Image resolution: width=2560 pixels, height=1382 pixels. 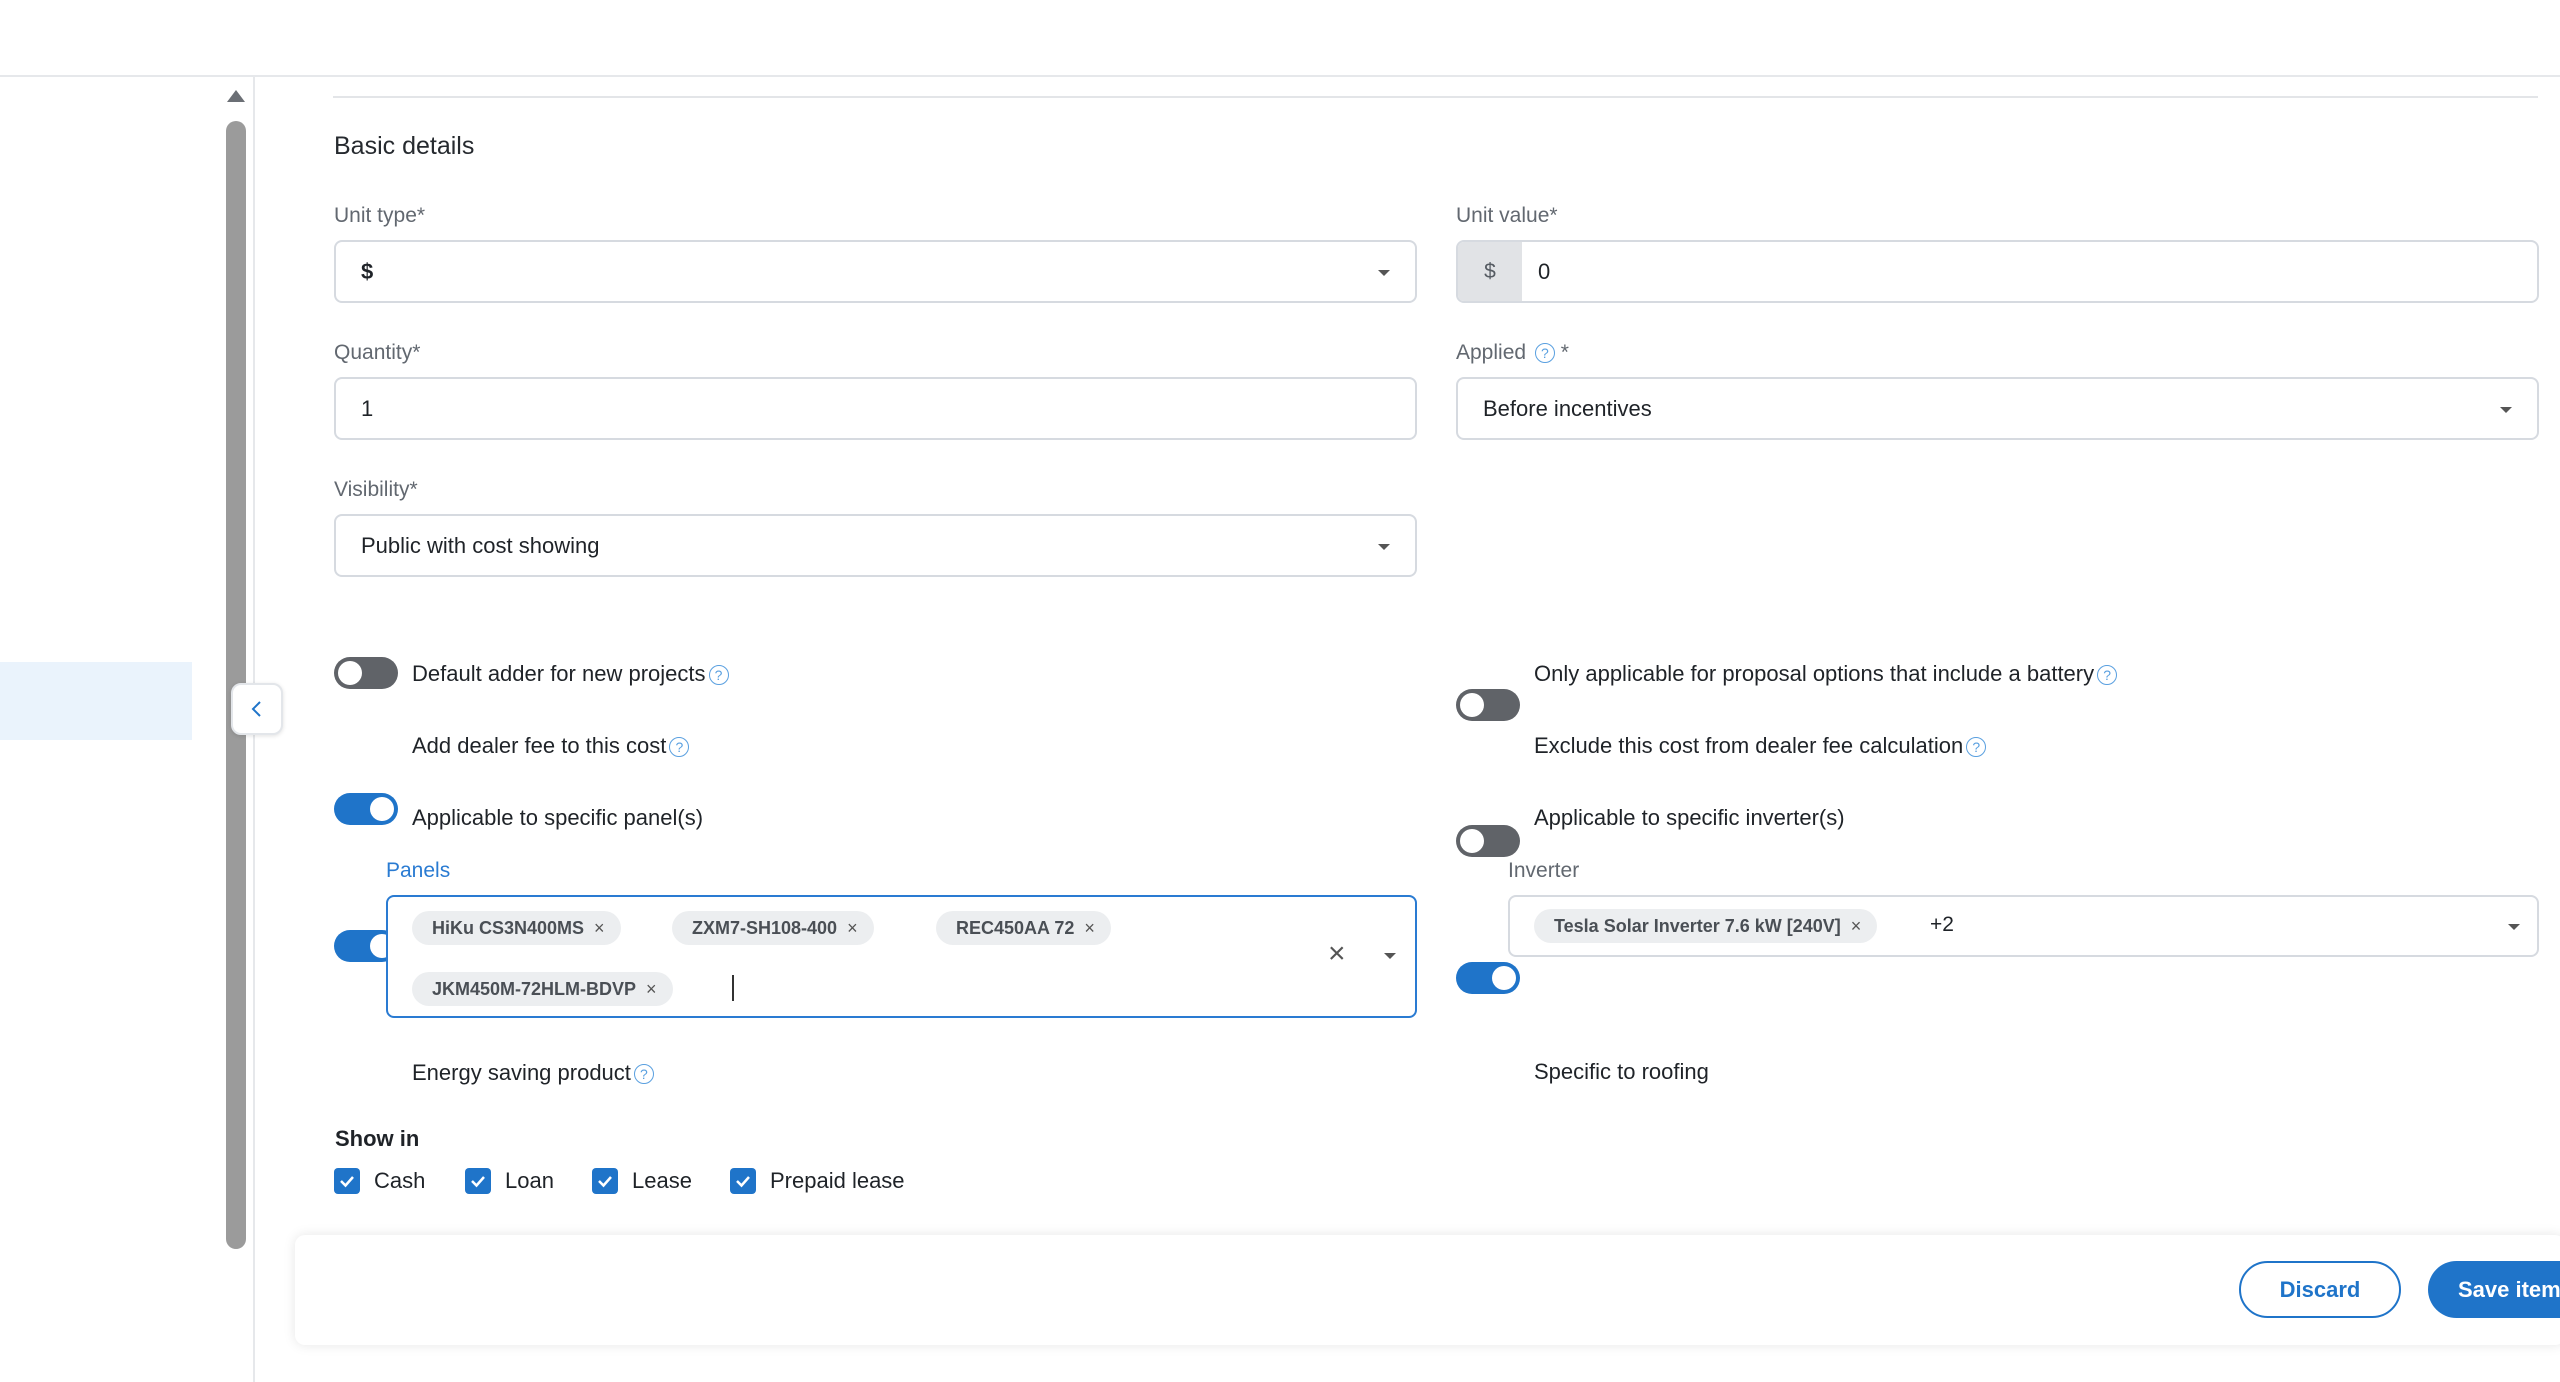 I want to click on default-adder-toggle, so click(x=366, y=673).